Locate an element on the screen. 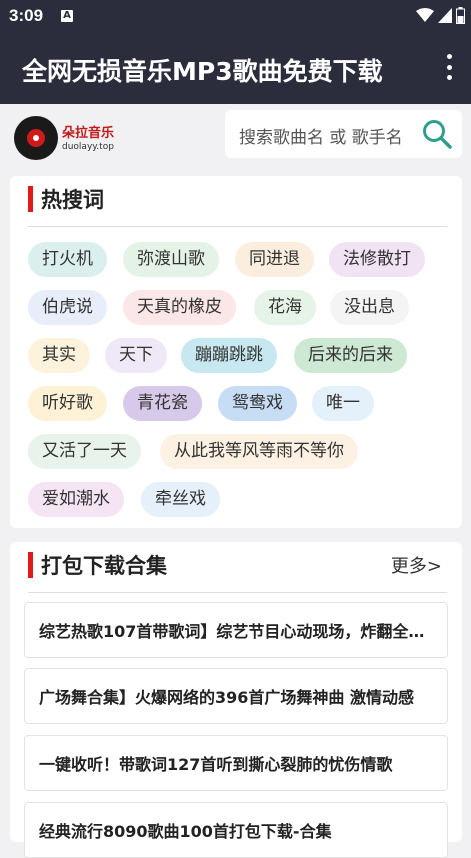 This screenshot has width=471, height=858. hot-tag: 同进退 is located at coordinates (274, 259).